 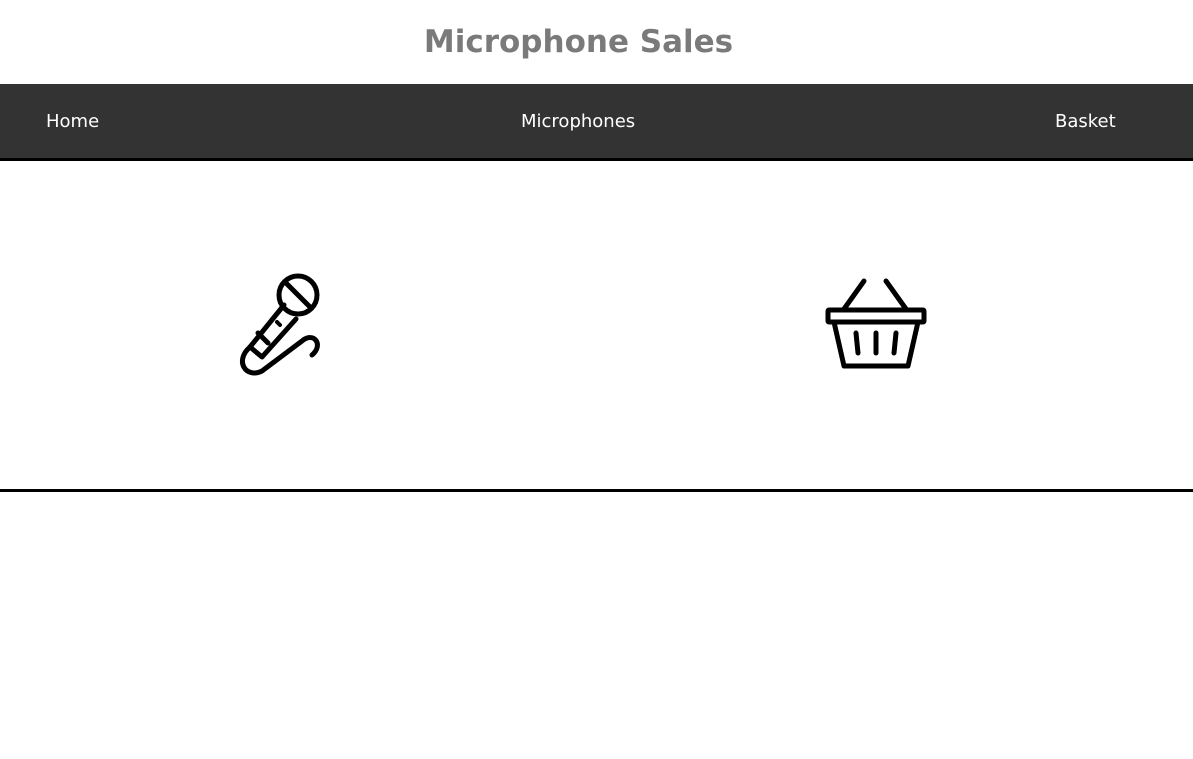 I want to click on nav-link-microphones: Microphones, so click(x=578, y=122).